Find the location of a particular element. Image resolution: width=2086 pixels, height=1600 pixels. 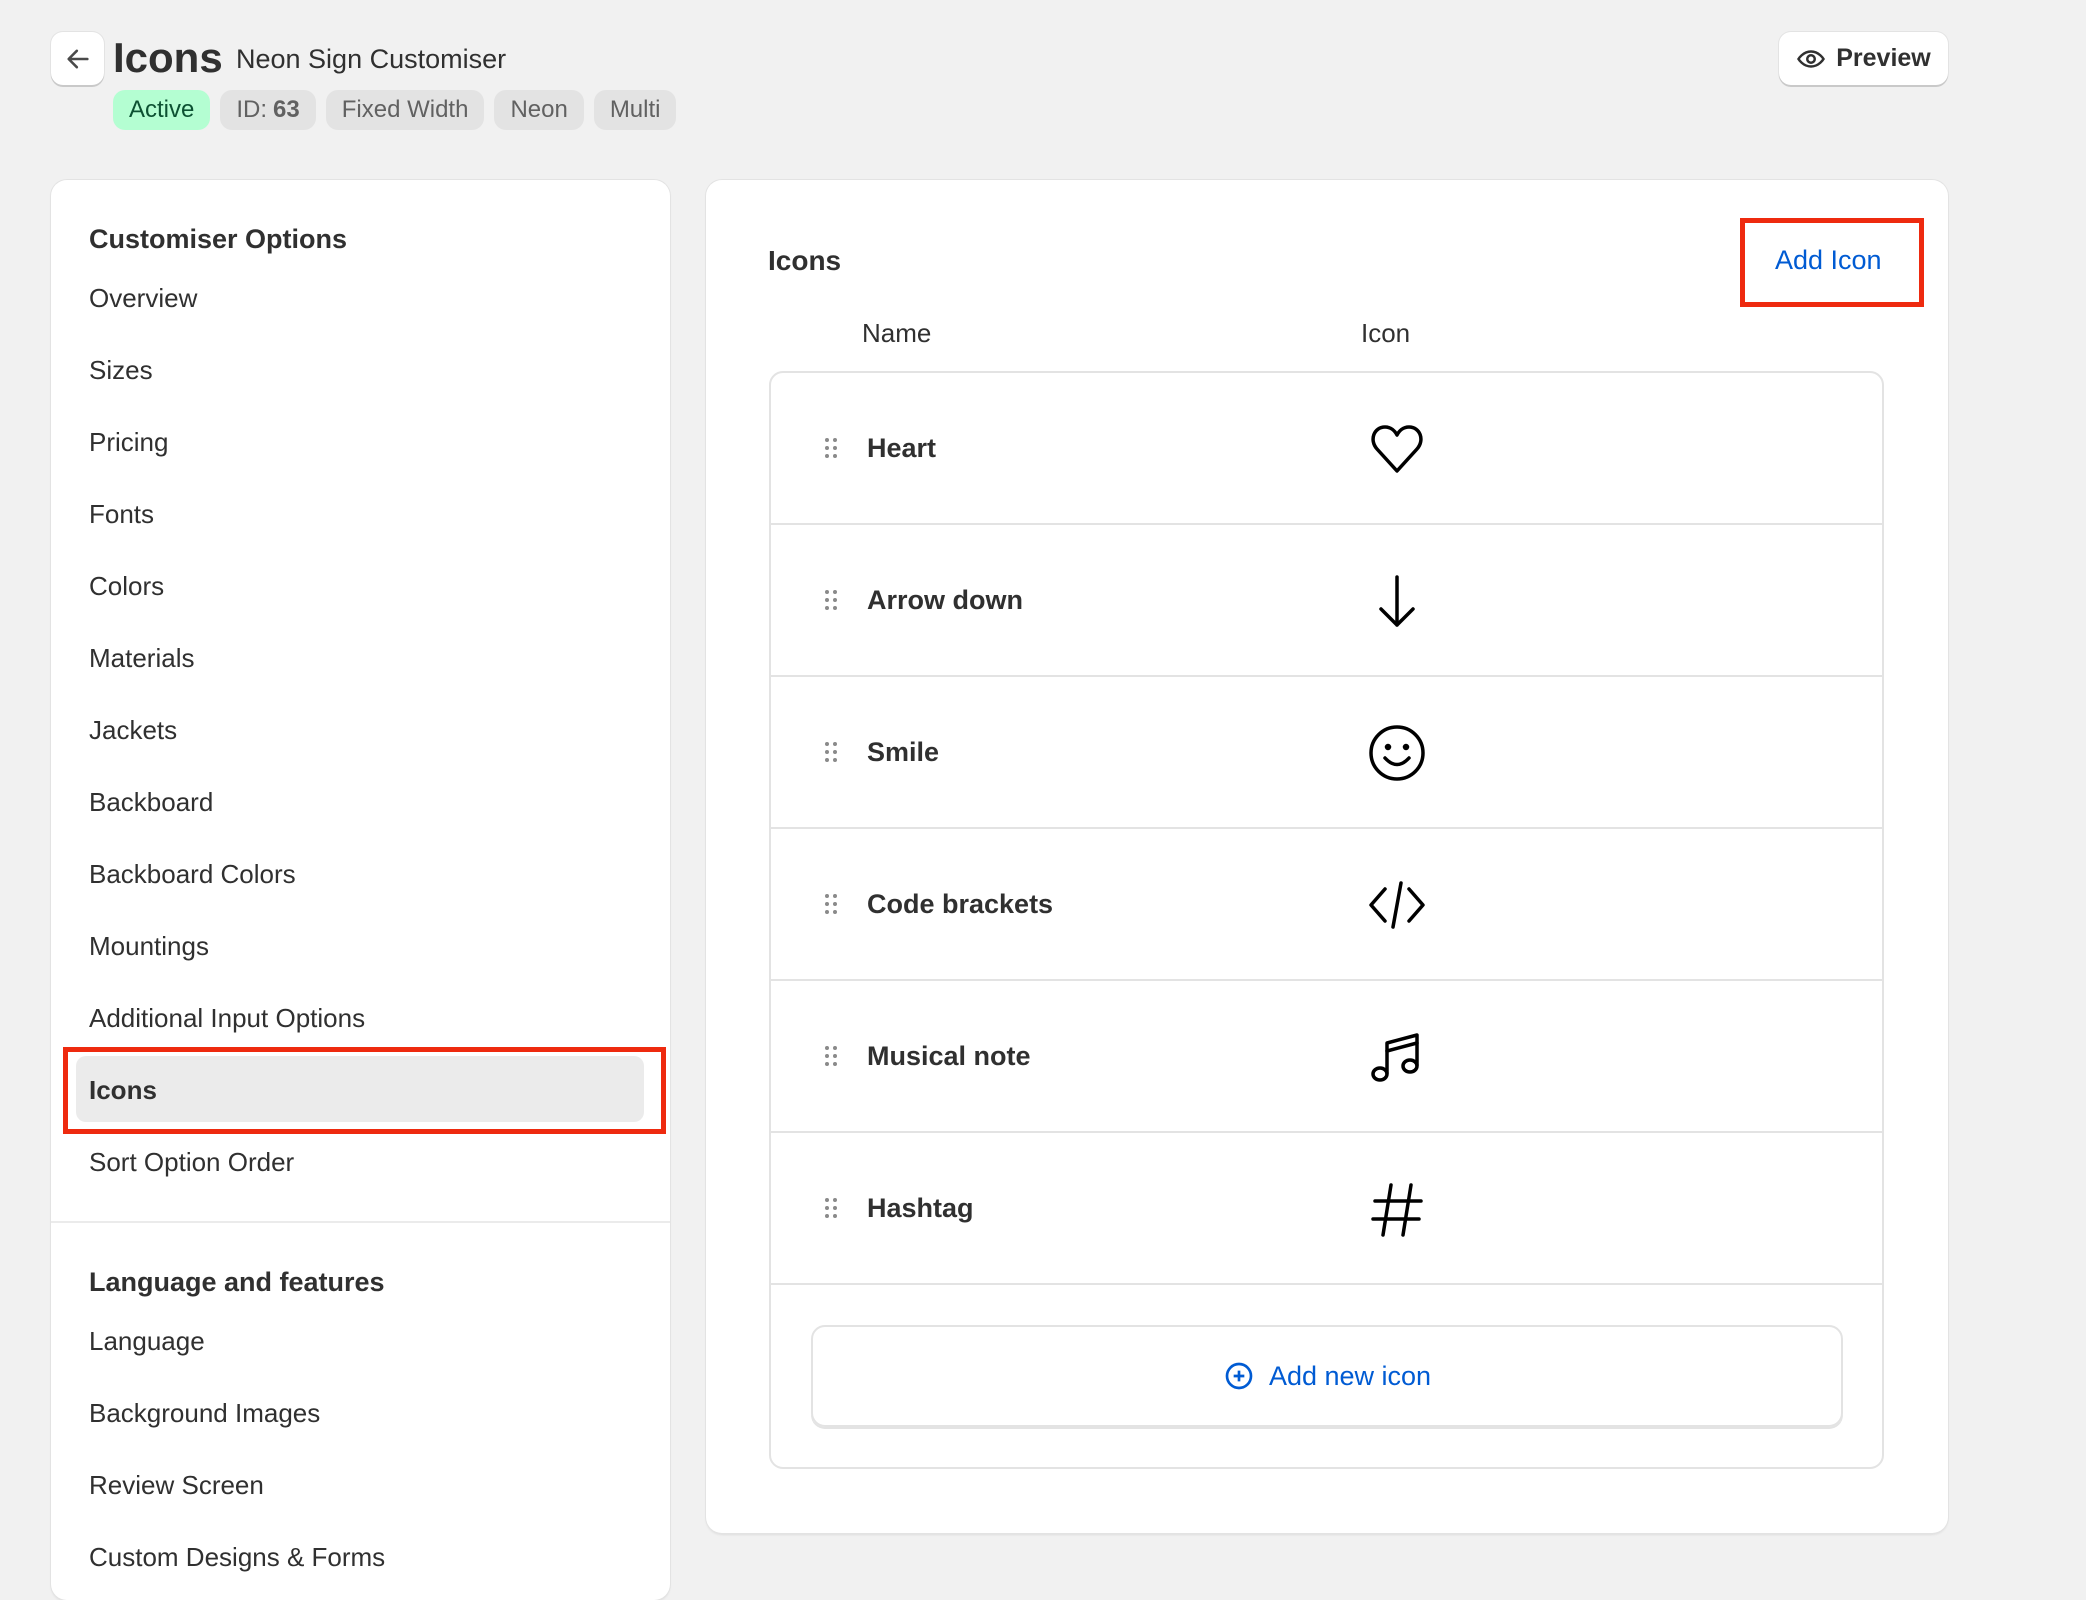

section-divider is located at coordinates (360, 1222).